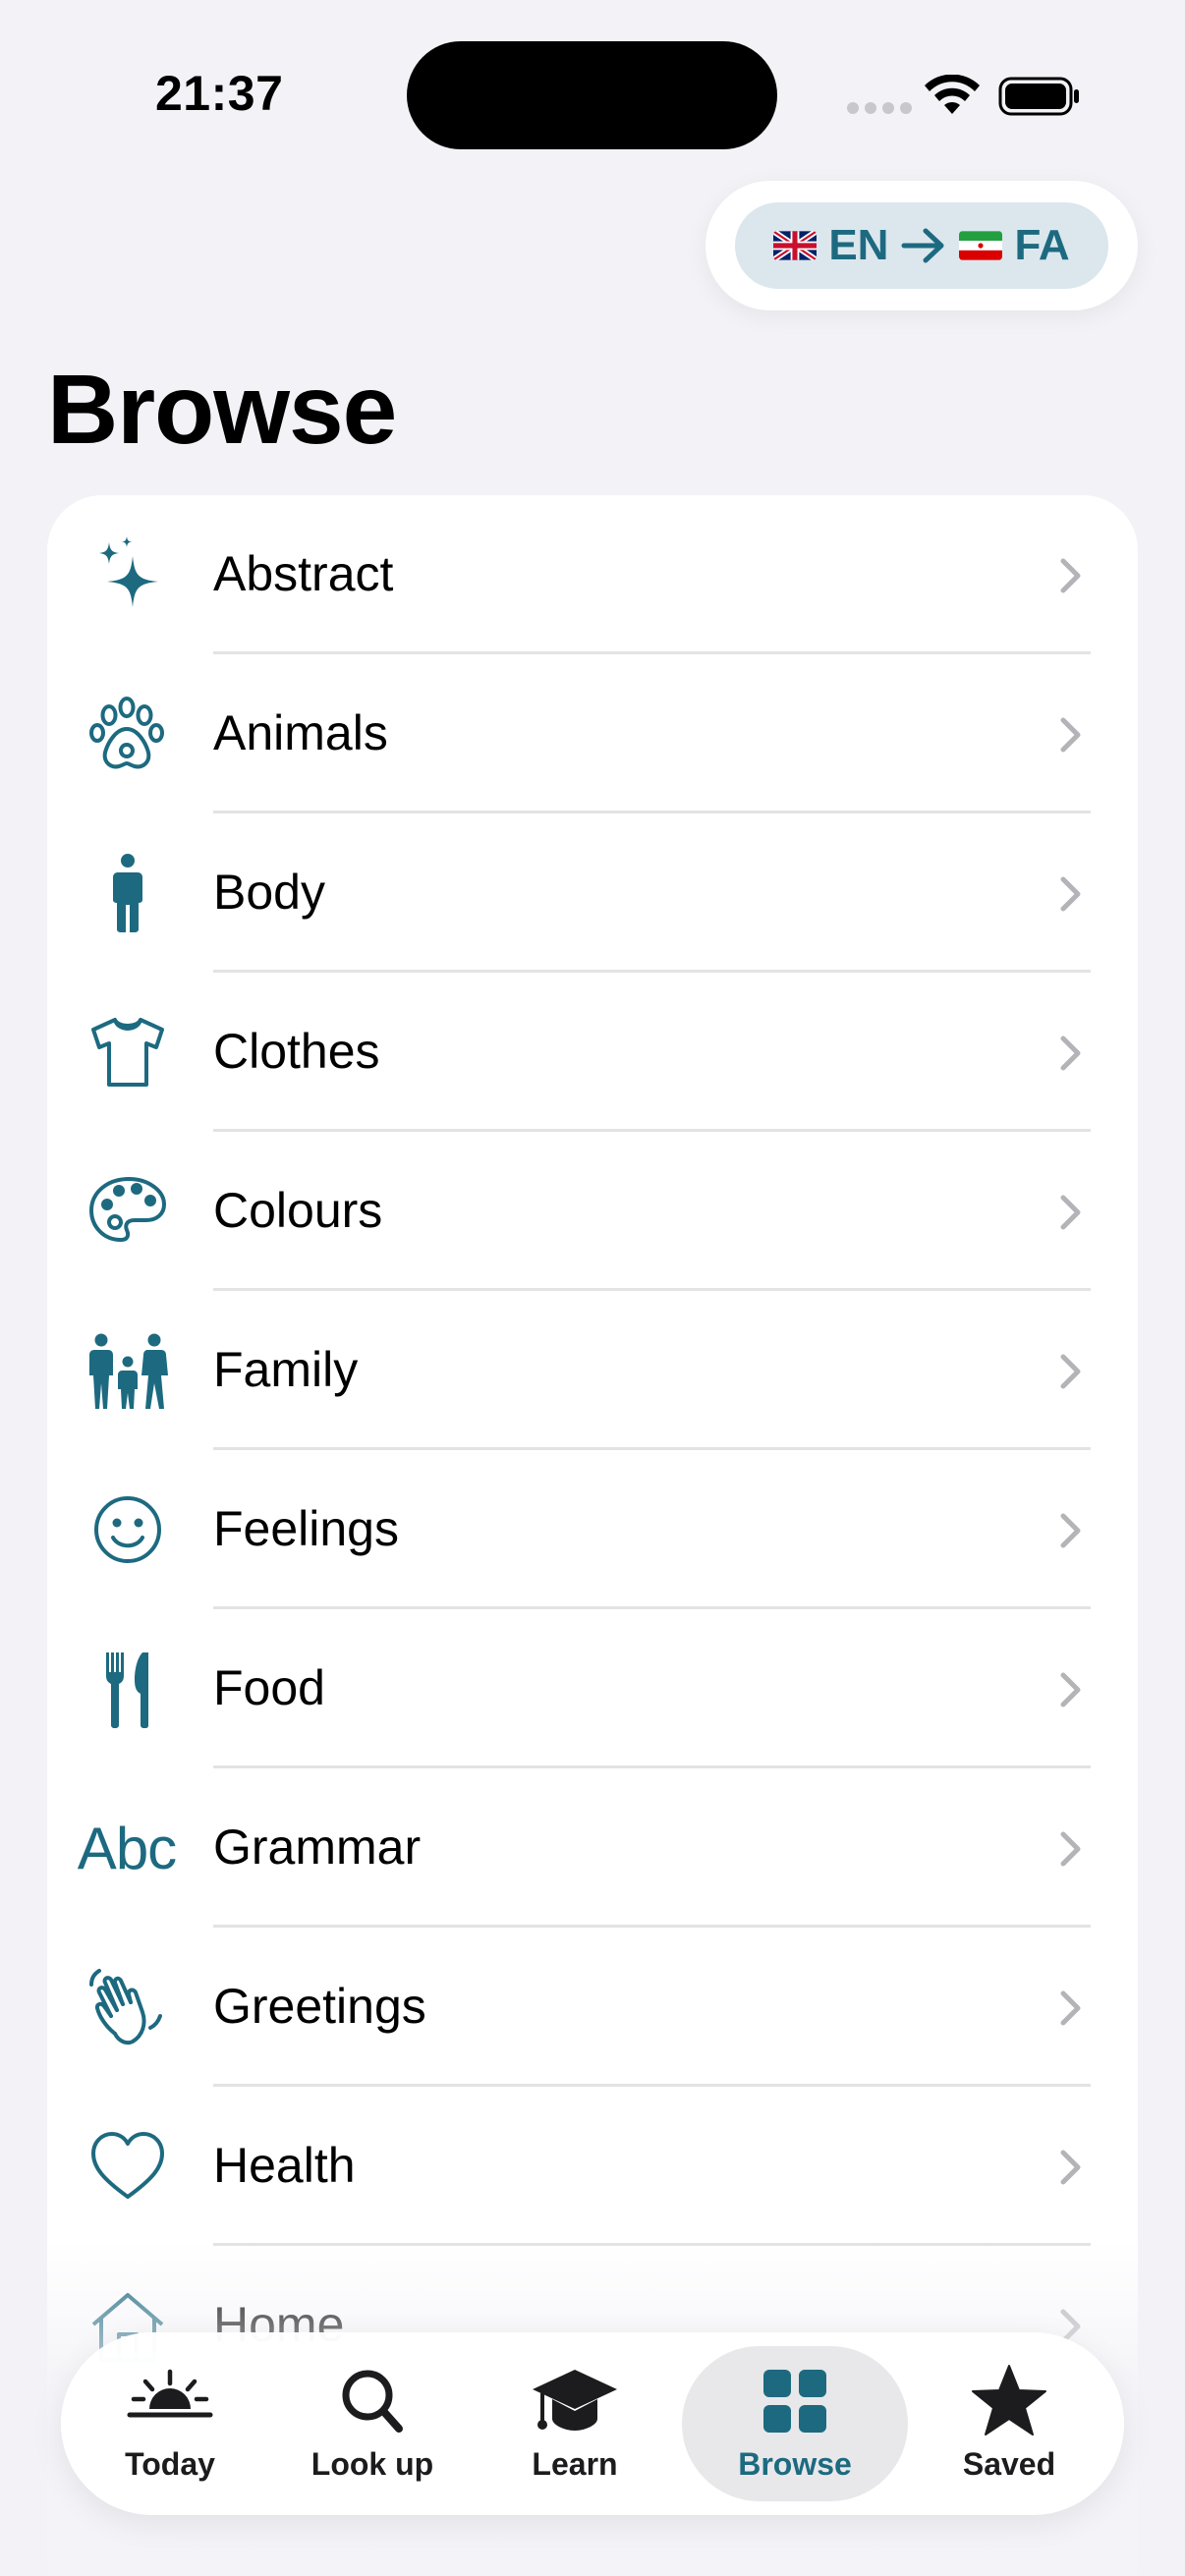 The height and width of the screenshot is (2576, 1185). Describe the element at coordinates (306, 1528) in the screenshot. I see `category-label: Feelings` at that location.